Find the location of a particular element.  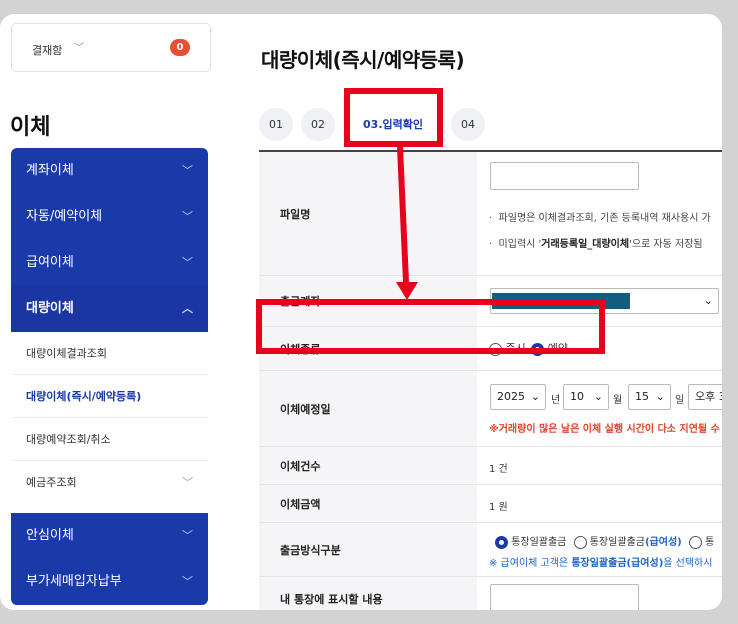

note-bold: 거래등록일_대량이체 is located at coordinates (585, 244).